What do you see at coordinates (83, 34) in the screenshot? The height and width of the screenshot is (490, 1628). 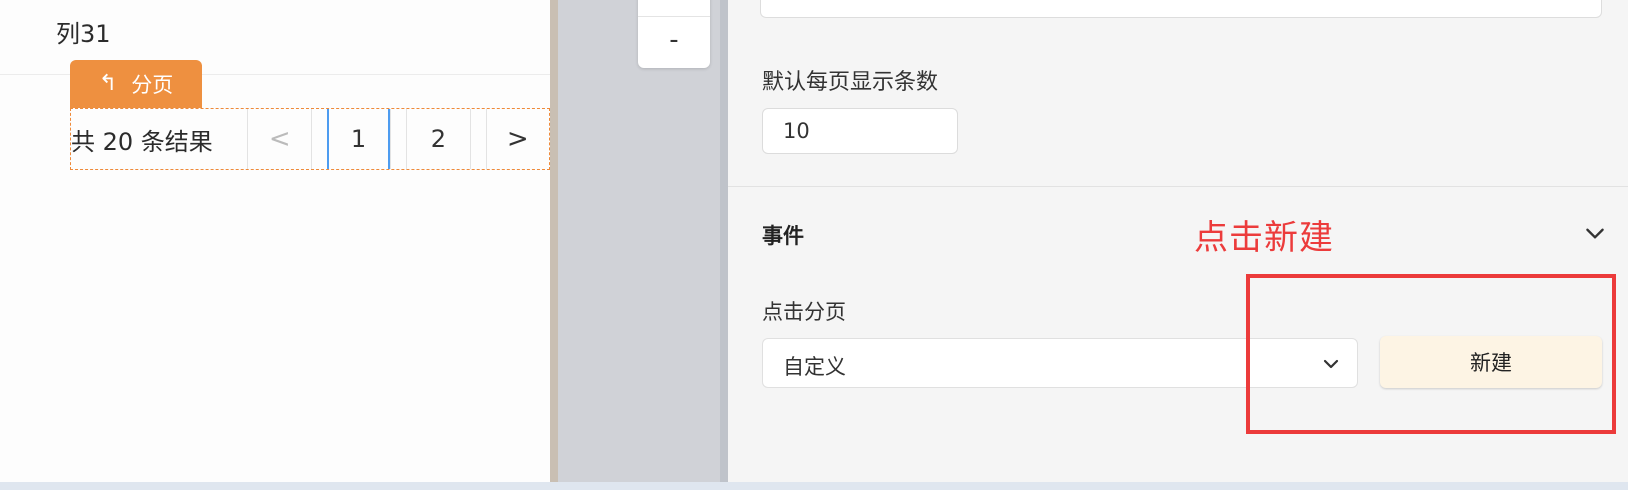 I see `table-column-header: 列31` at bounding box center [83, 34].